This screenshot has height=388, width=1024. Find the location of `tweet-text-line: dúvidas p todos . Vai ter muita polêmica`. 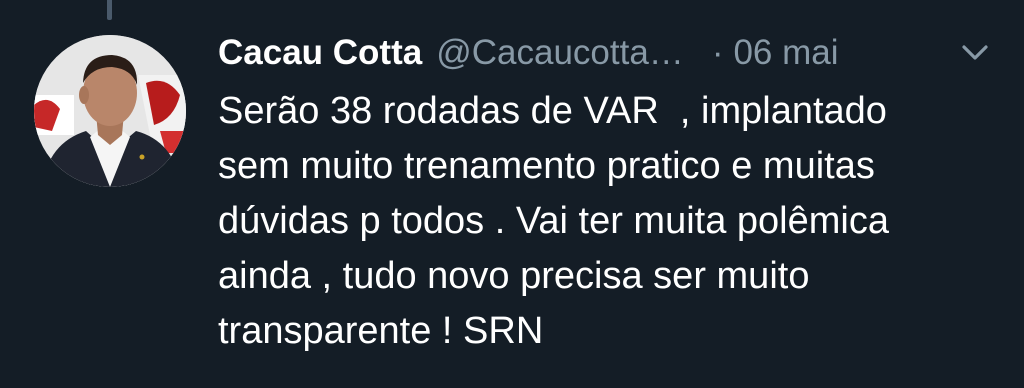

tweet-text-line: dúvidas p todos . Vai ter muita polêmica is located at coordinates (553, 221).